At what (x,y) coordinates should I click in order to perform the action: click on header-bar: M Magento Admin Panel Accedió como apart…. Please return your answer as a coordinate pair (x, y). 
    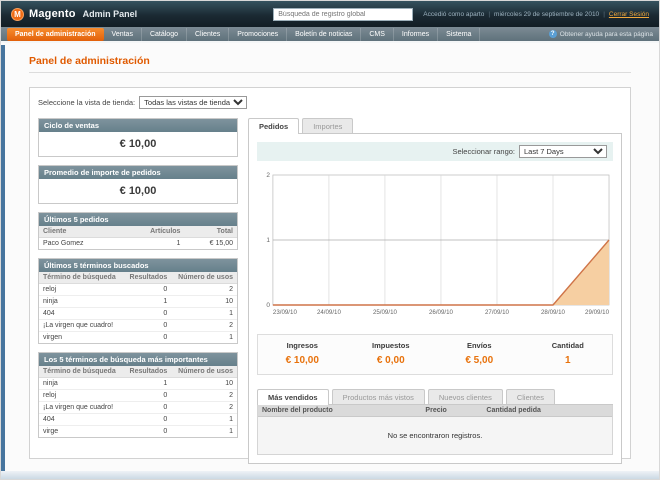
    Looking at the image, I should click on (330, 14).